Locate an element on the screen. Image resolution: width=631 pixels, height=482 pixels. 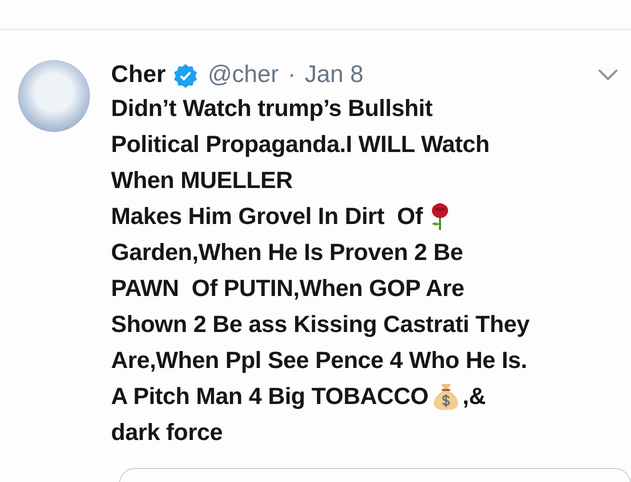
user-handle: @cher is located at coordinates (243, 75).